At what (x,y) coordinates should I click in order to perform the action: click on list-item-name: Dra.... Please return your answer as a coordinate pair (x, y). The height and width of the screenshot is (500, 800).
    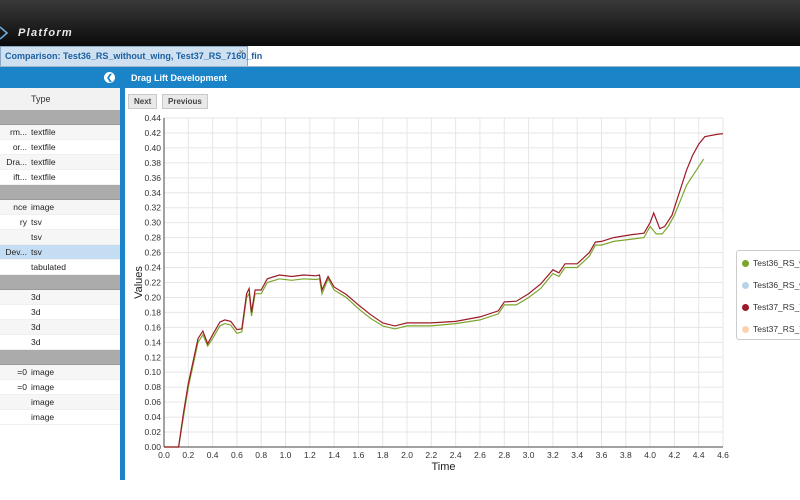
    Looking at the image, I should click on (16, 162).